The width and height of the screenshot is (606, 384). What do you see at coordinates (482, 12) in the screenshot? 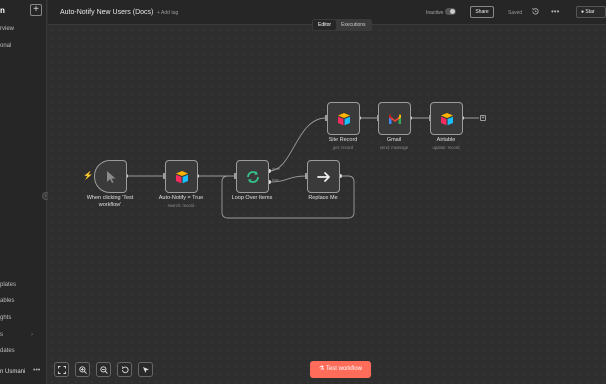
I see `share-button: Share` at bounding box center [482, 12].